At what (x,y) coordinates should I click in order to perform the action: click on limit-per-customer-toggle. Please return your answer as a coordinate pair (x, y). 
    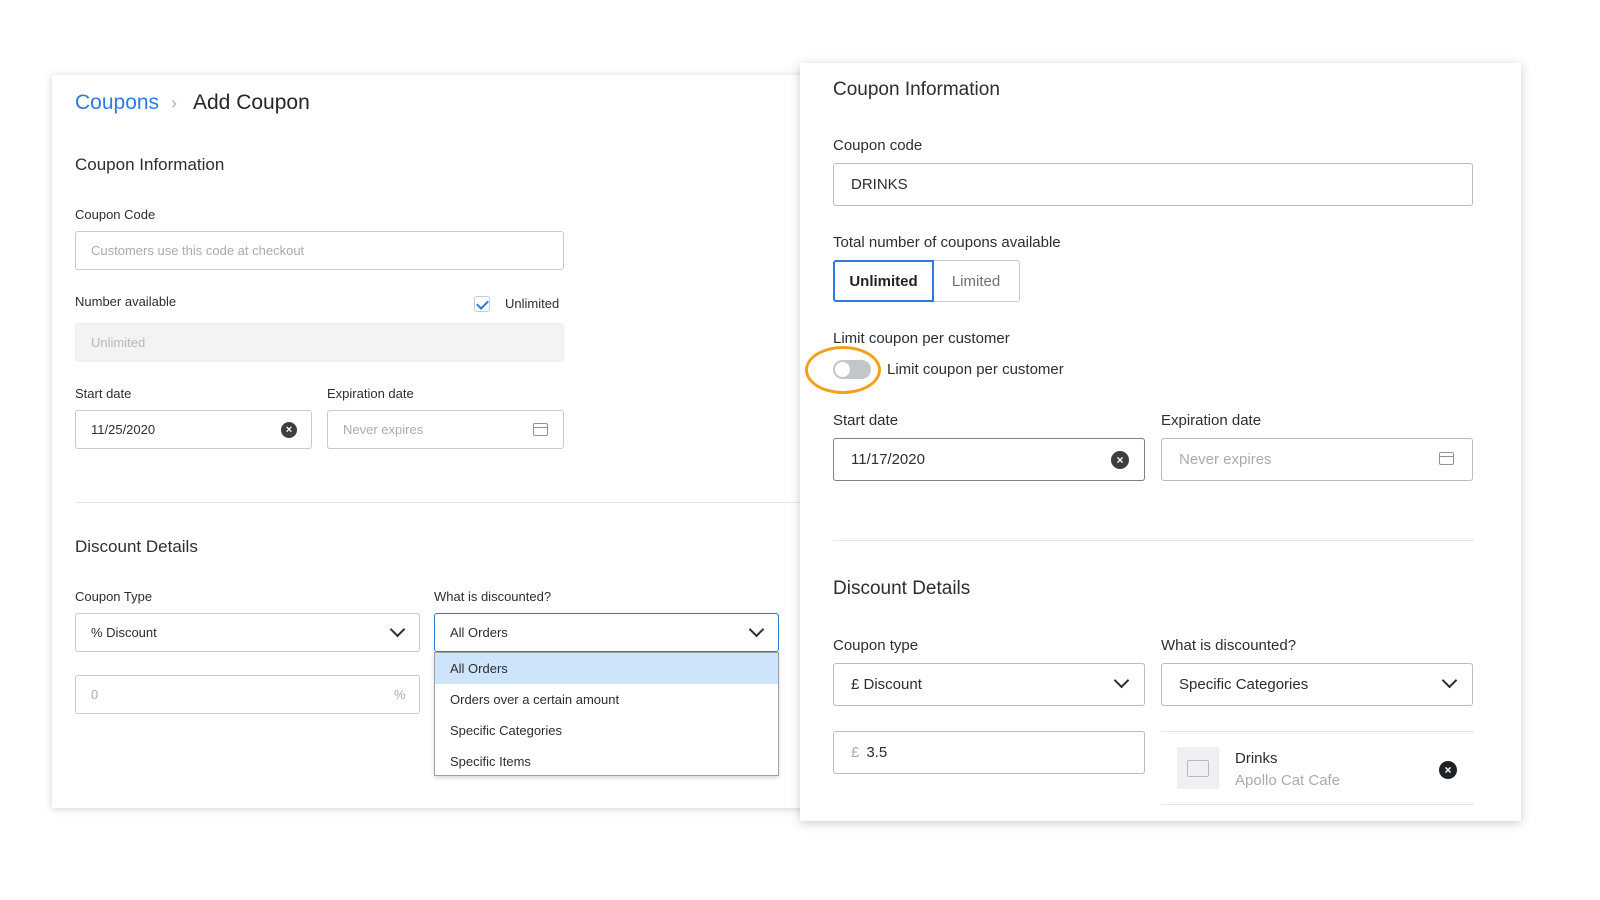
    Looking at the image, I should click on (852, 369).